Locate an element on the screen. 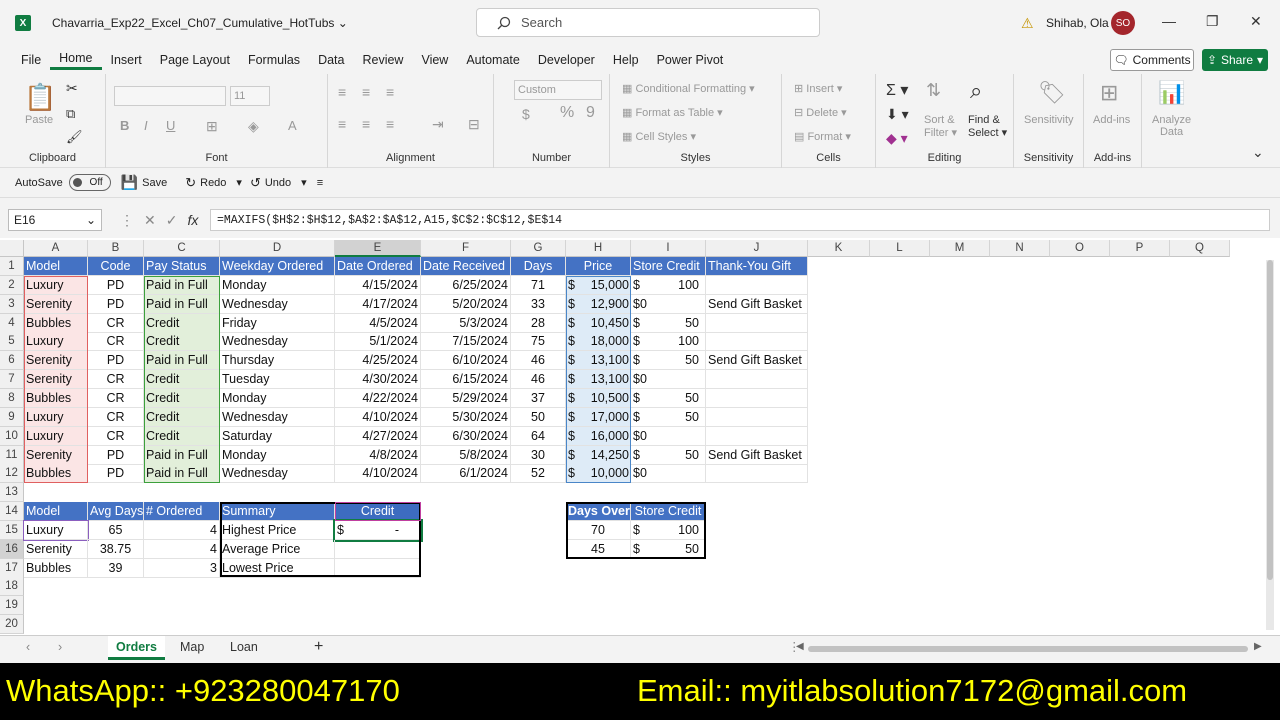 Image resolution: width=1280 pixels, height=720 pixels. merge-center-icon: ⊟ is located at coordinates (474, 124).